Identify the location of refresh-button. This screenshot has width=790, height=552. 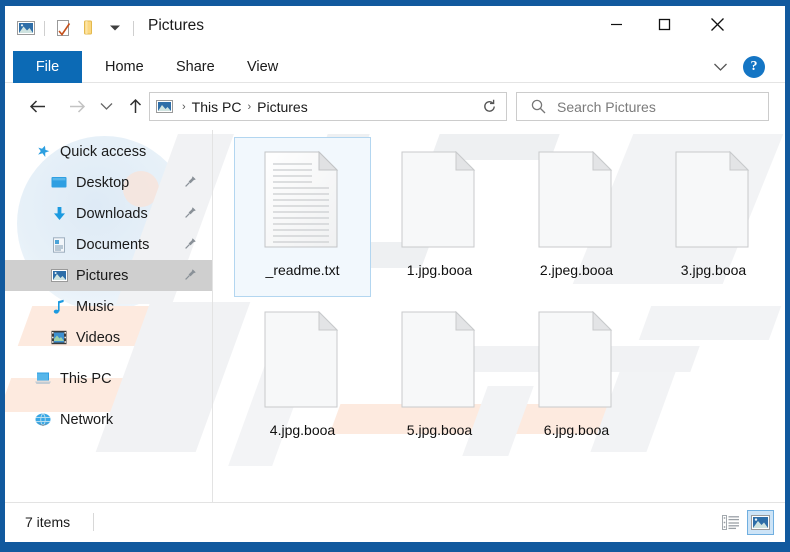
(489, 106).